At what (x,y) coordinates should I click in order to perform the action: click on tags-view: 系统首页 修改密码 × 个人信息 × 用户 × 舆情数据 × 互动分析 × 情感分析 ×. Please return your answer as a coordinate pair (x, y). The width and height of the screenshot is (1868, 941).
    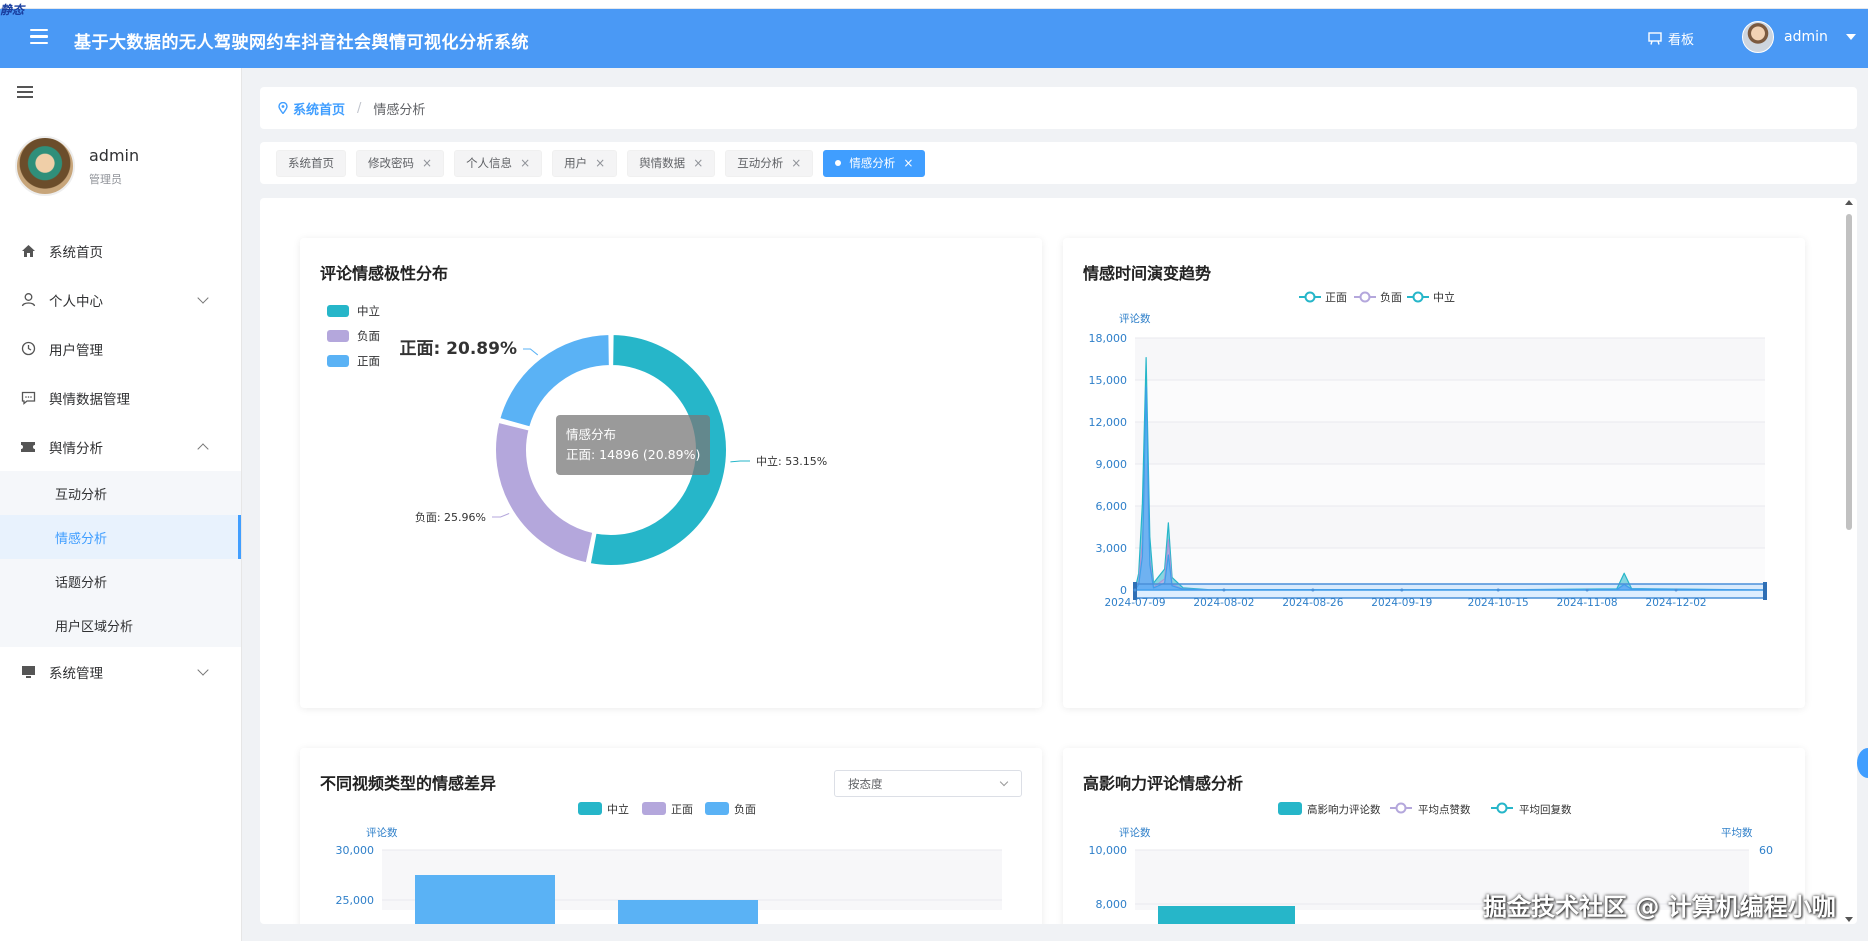
    Looking at the image, I should click on (1058, 163).